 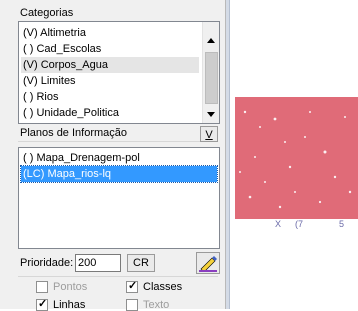 What do you see at coordinates (60, 304) in the screenshot?
I see `linhas-checkbox: Linhas` at bounding box center [60, 304].